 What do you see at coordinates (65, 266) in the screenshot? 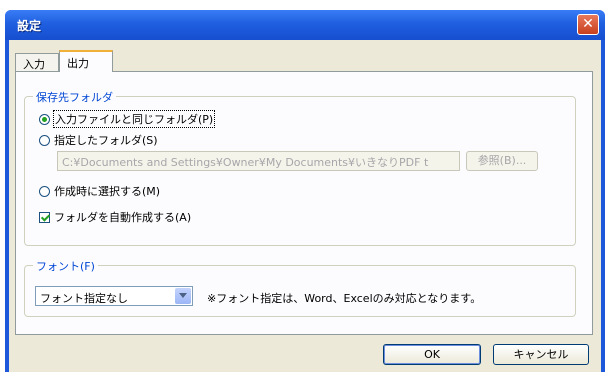
I see `font-legend: フォント(F)` at bounding box center [65, 266].